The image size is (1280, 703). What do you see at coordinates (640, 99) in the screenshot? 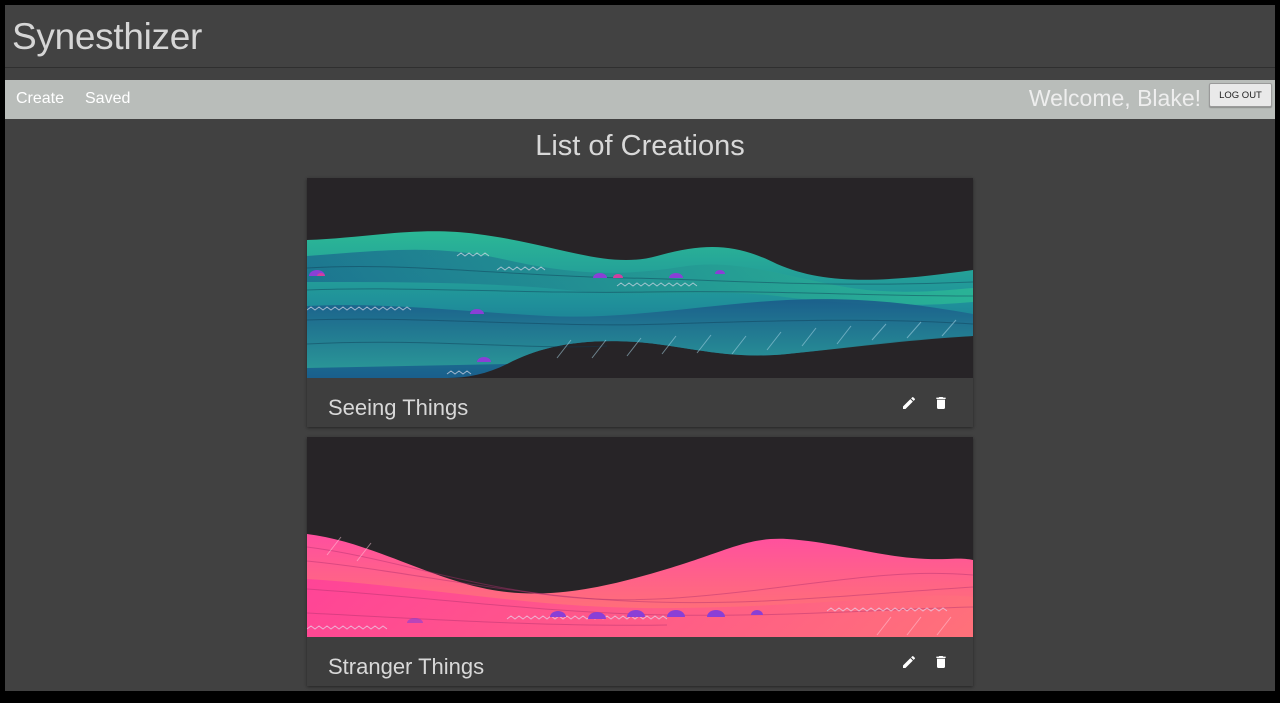
I see `navbar: Create Saved Welcome, Blake! LOG OUT` at bounding box center [640, 99].